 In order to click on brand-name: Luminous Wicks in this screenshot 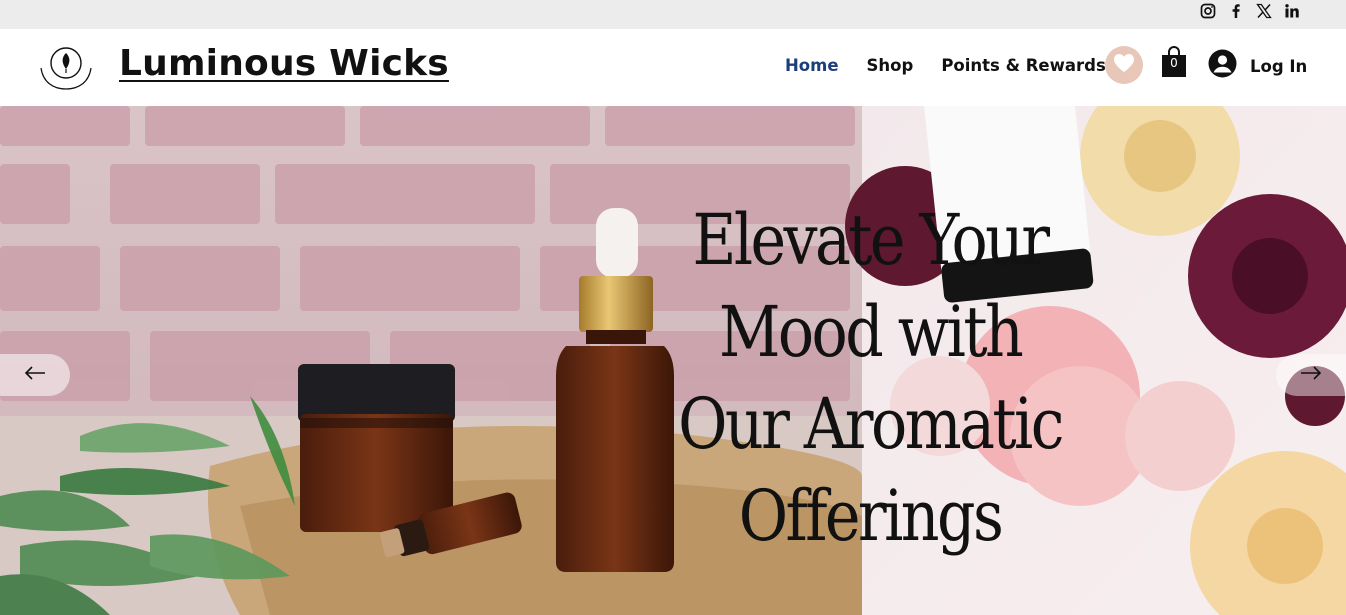, I will do `click(284, 63)`.